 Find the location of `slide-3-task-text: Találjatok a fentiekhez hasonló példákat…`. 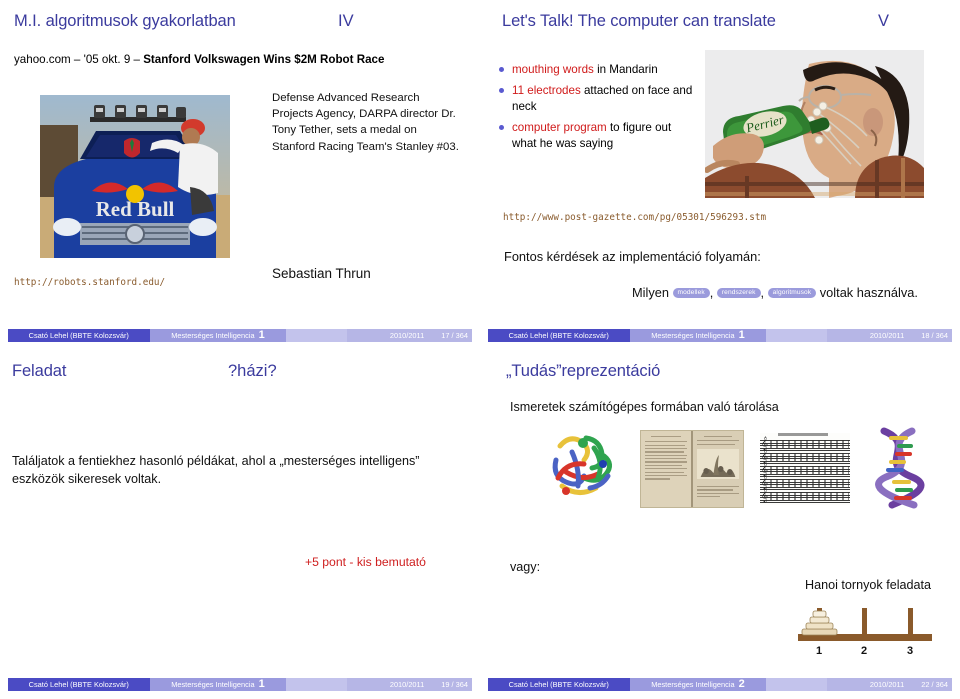

slide-3-task-text: Találjatok a fentiekhez hasonló példákat… is located at coordinates (216, 470).